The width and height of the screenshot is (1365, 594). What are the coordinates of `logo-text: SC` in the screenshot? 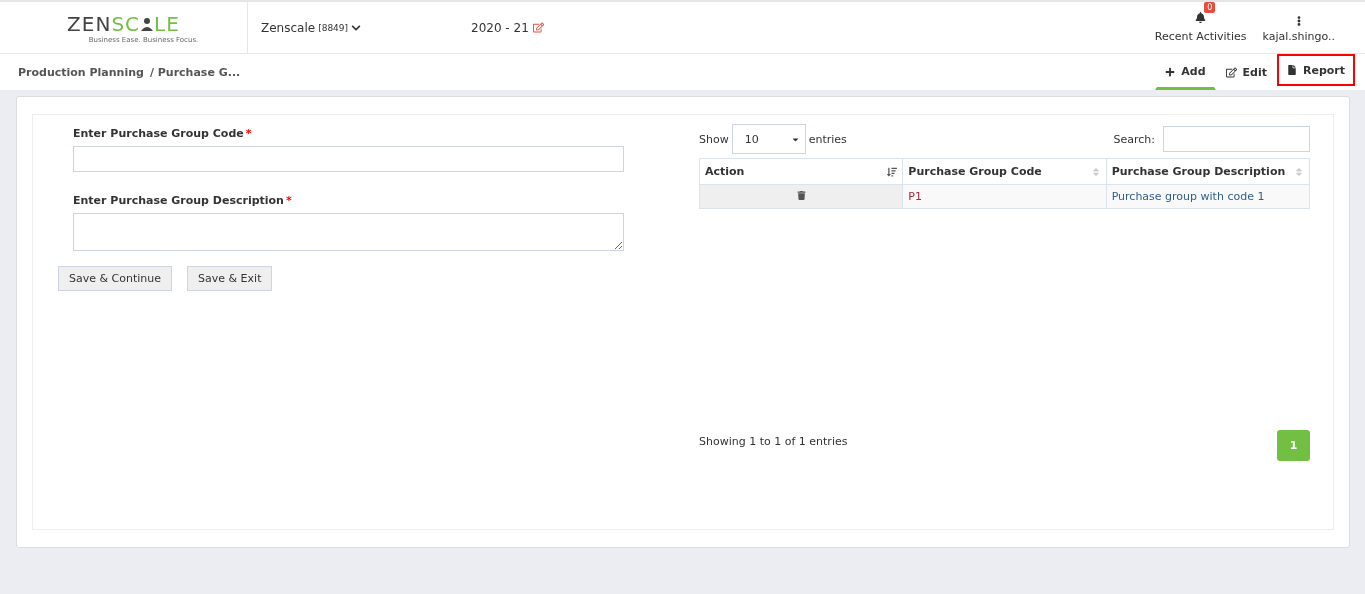 It's located at (126, 23).